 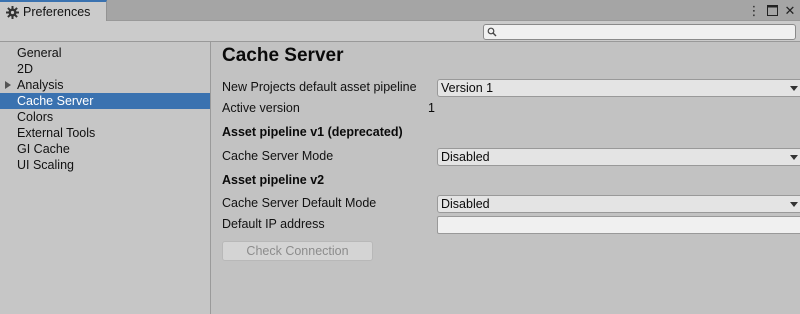 What do you see at coordinates (273, 180) in the screenshot?
I see `v2-section-header: Asset pipeline v2` at bounding box center [273, 180].